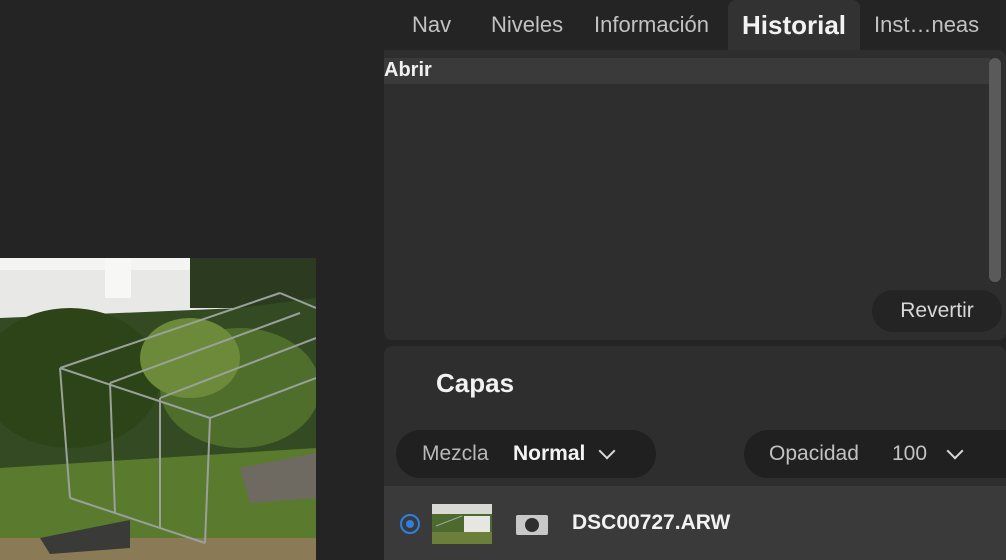 The width and height of the screenshot is (1006, 560). I want to click on tab-instantaneas: Inst…neas, so click(926, 25).